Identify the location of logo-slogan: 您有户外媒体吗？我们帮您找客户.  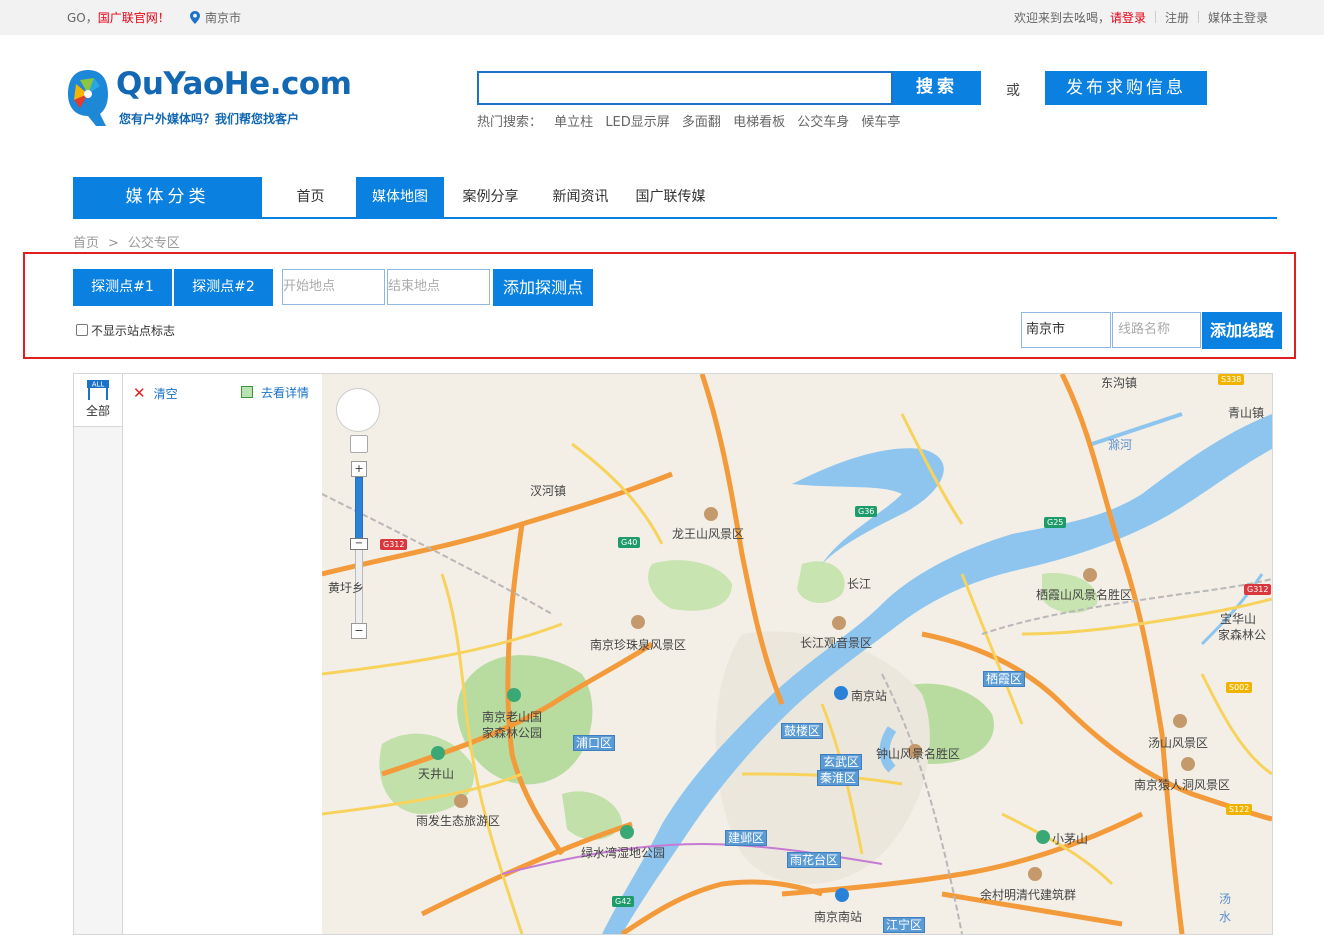
(209, 119).